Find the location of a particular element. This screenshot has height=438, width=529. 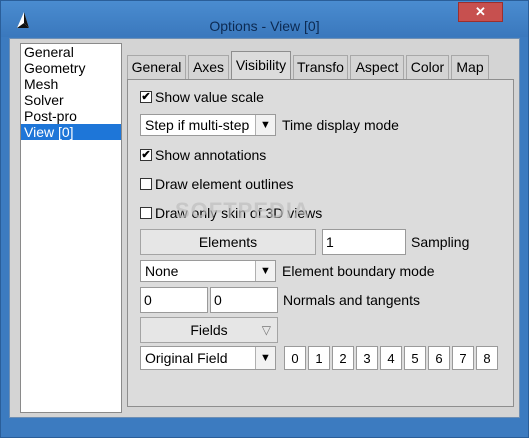

boundary-mode-value: None is located at coordinates (162, 271).